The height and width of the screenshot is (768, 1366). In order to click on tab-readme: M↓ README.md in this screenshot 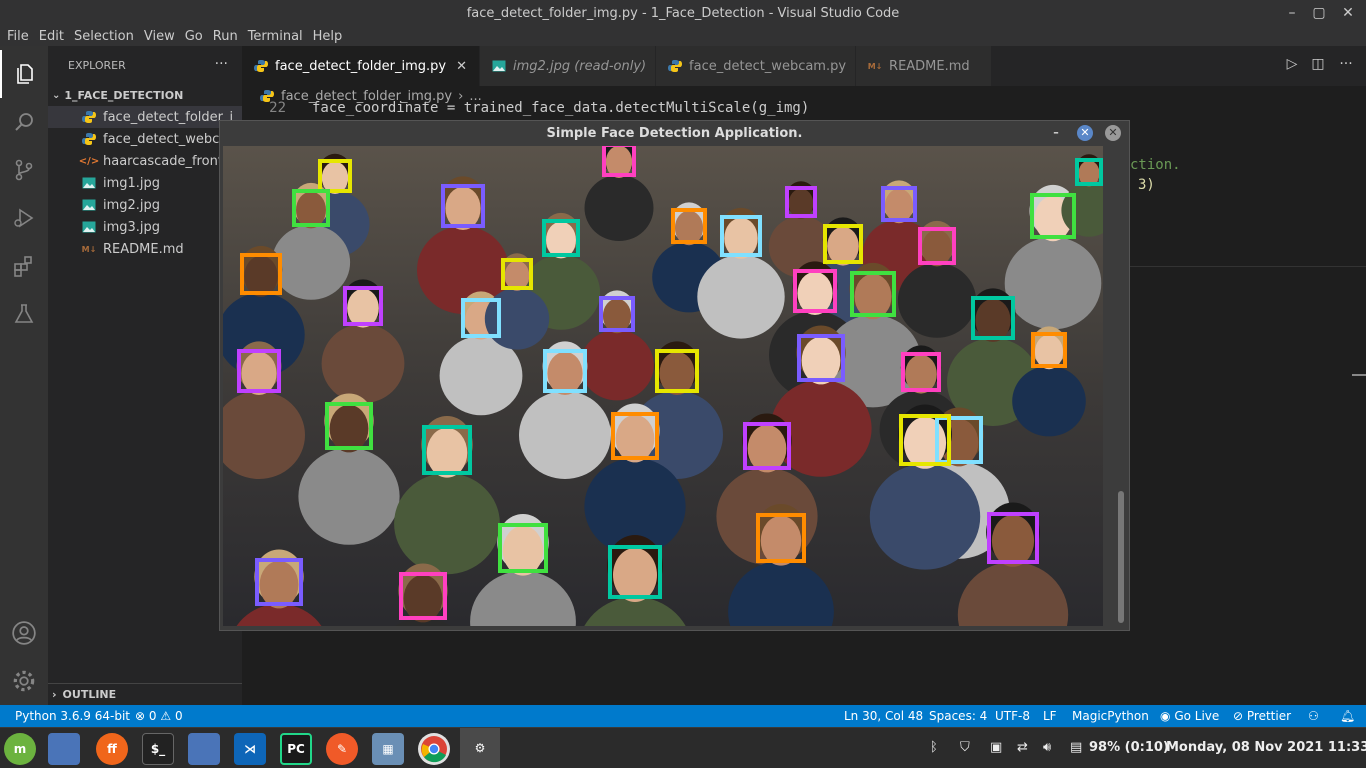, I will do `click(924, 66)`.